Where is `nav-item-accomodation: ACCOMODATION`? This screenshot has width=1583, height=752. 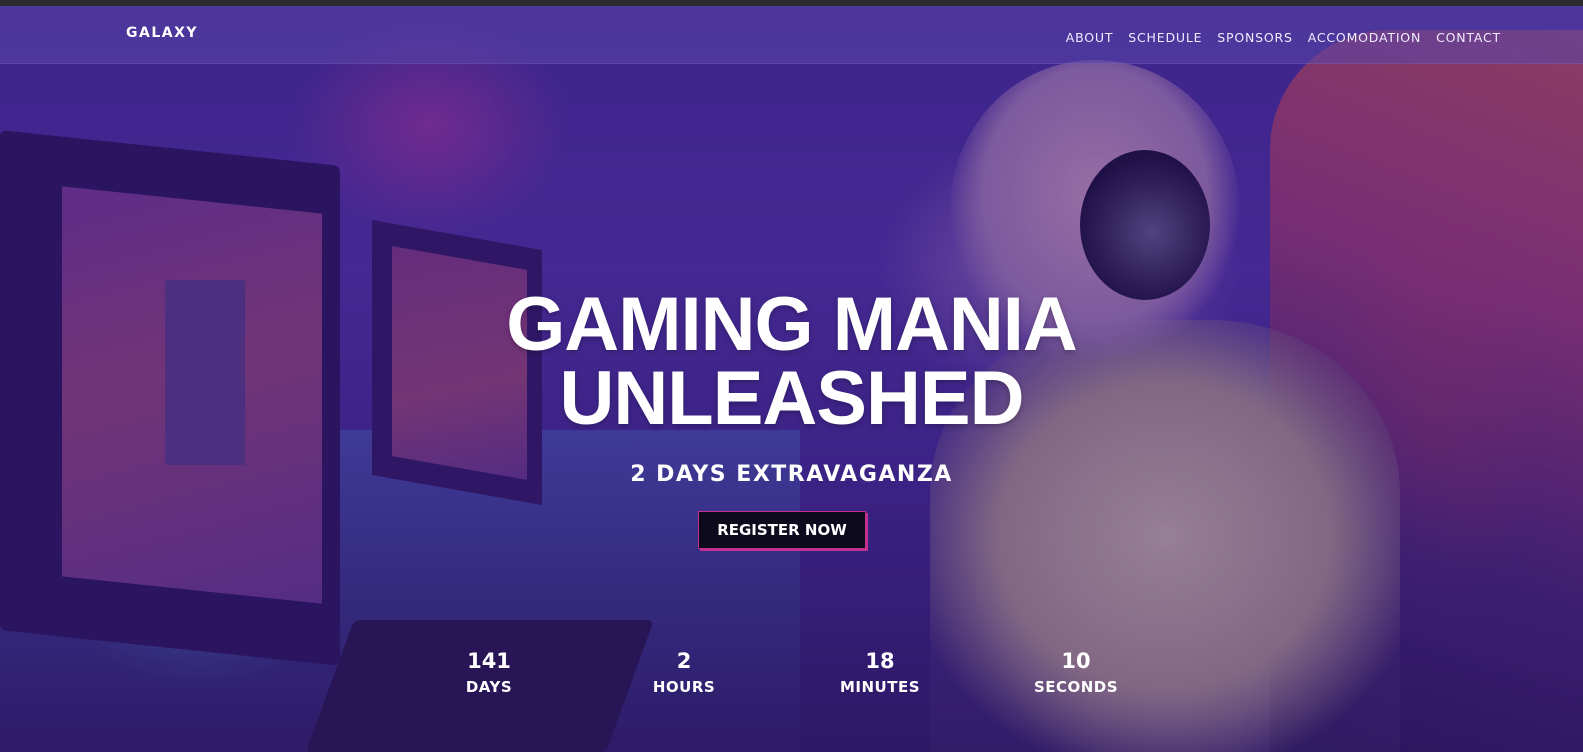 nav-item-accomodation: ACCOMODATION is located at coordinates (1364, 36).